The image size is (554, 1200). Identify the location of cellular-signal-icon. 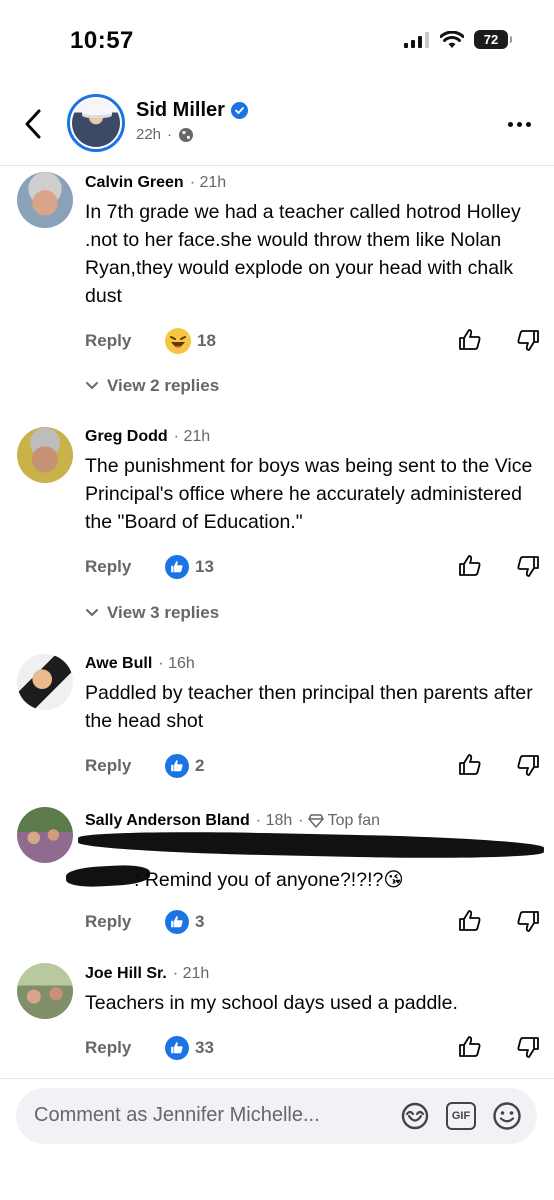
(416, 39).